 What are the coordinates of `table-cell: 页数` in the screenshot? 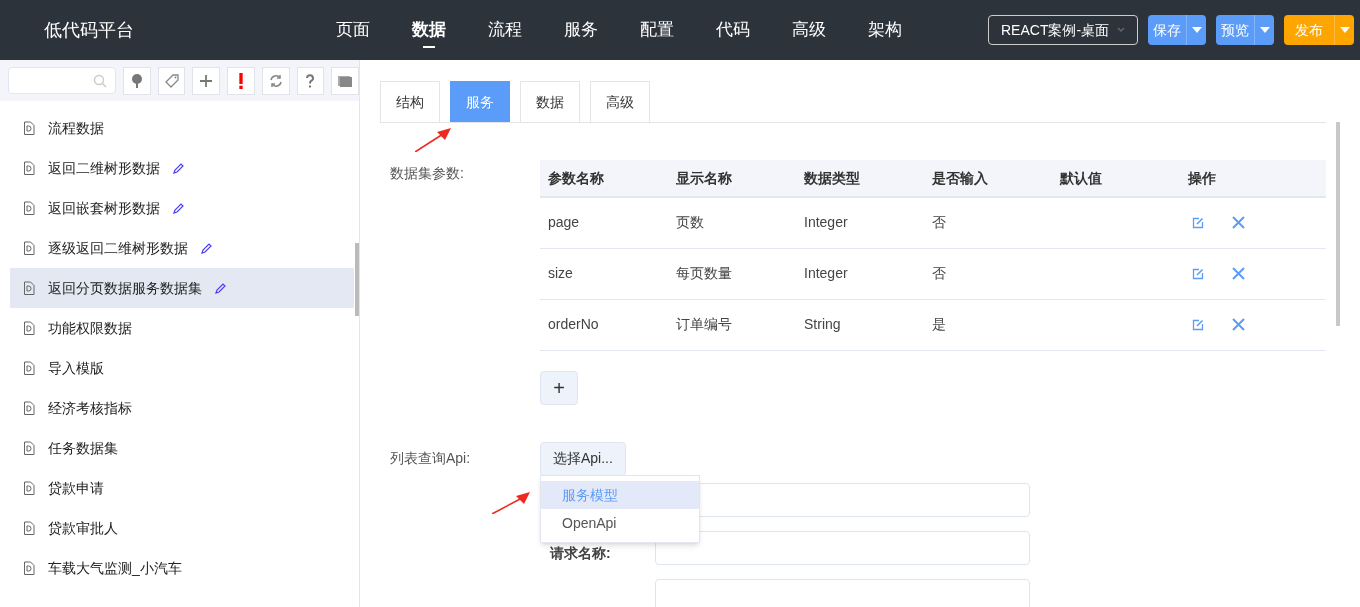 It's located at (690, 222).